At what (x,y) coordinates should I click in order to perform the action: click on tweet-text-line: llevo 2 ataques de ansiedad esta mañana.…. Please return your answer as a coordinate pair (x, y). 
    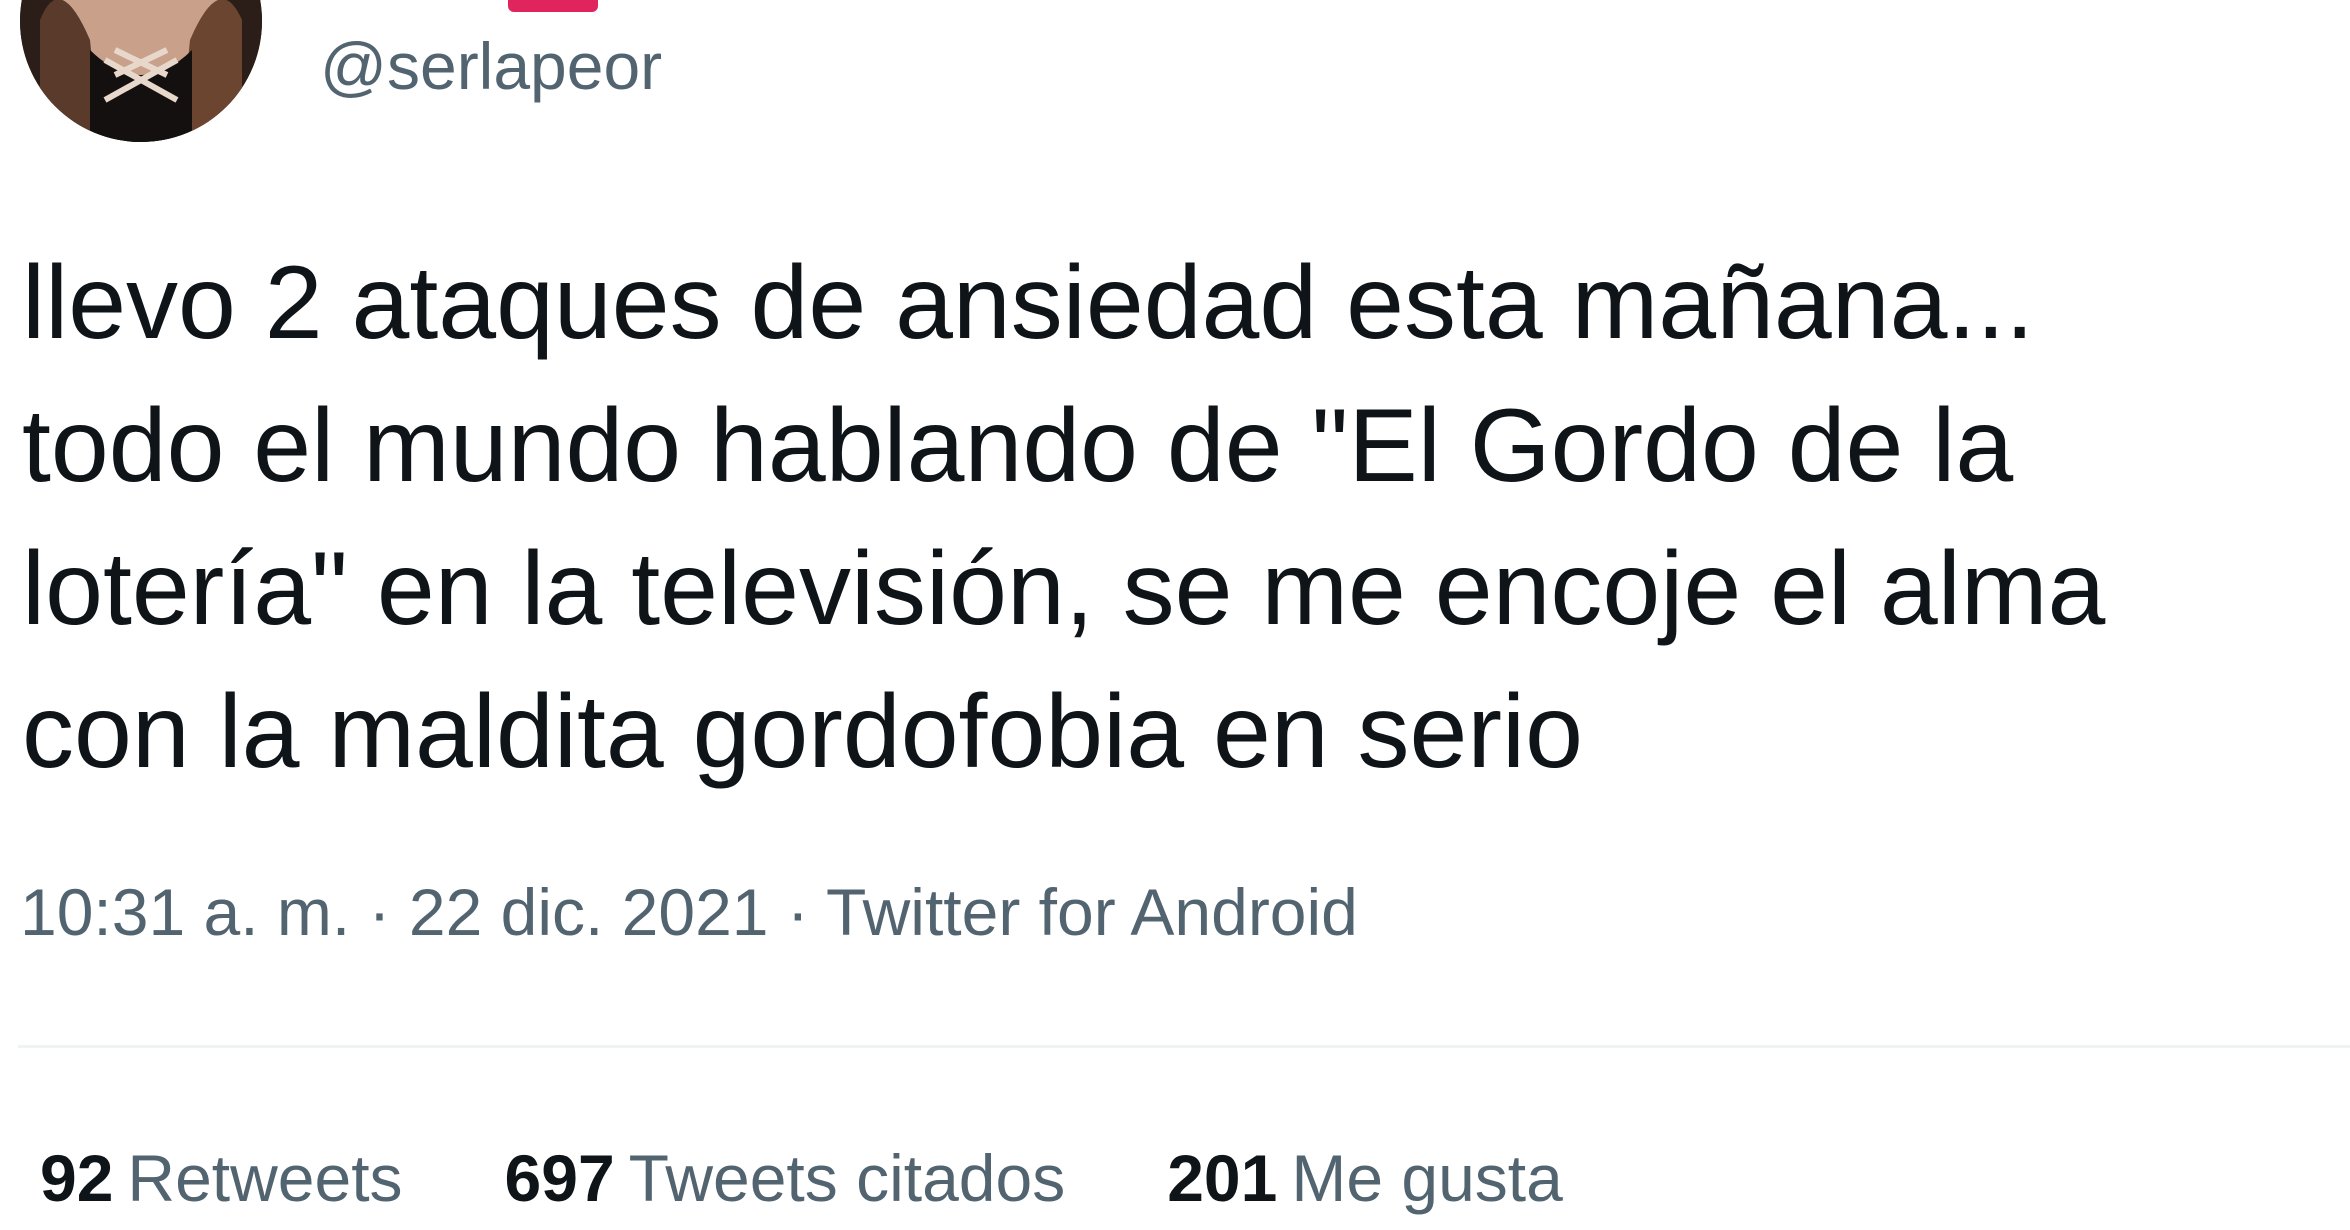
    Looking at the image, I should click on (1028, 303).